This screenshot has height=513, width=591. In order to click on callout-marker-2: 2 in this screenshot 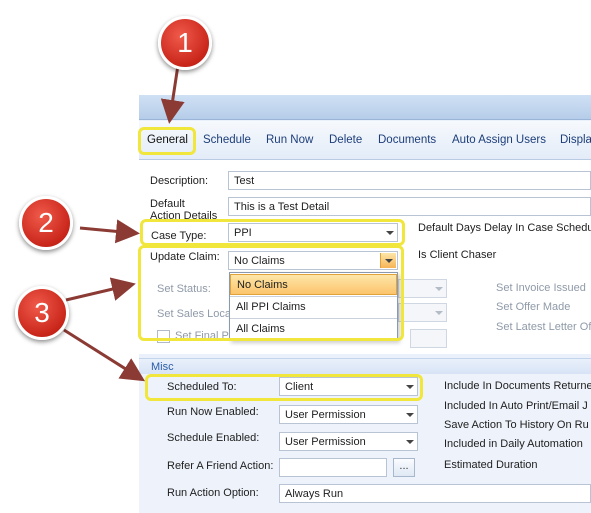, I will do `click(46, 223)`.